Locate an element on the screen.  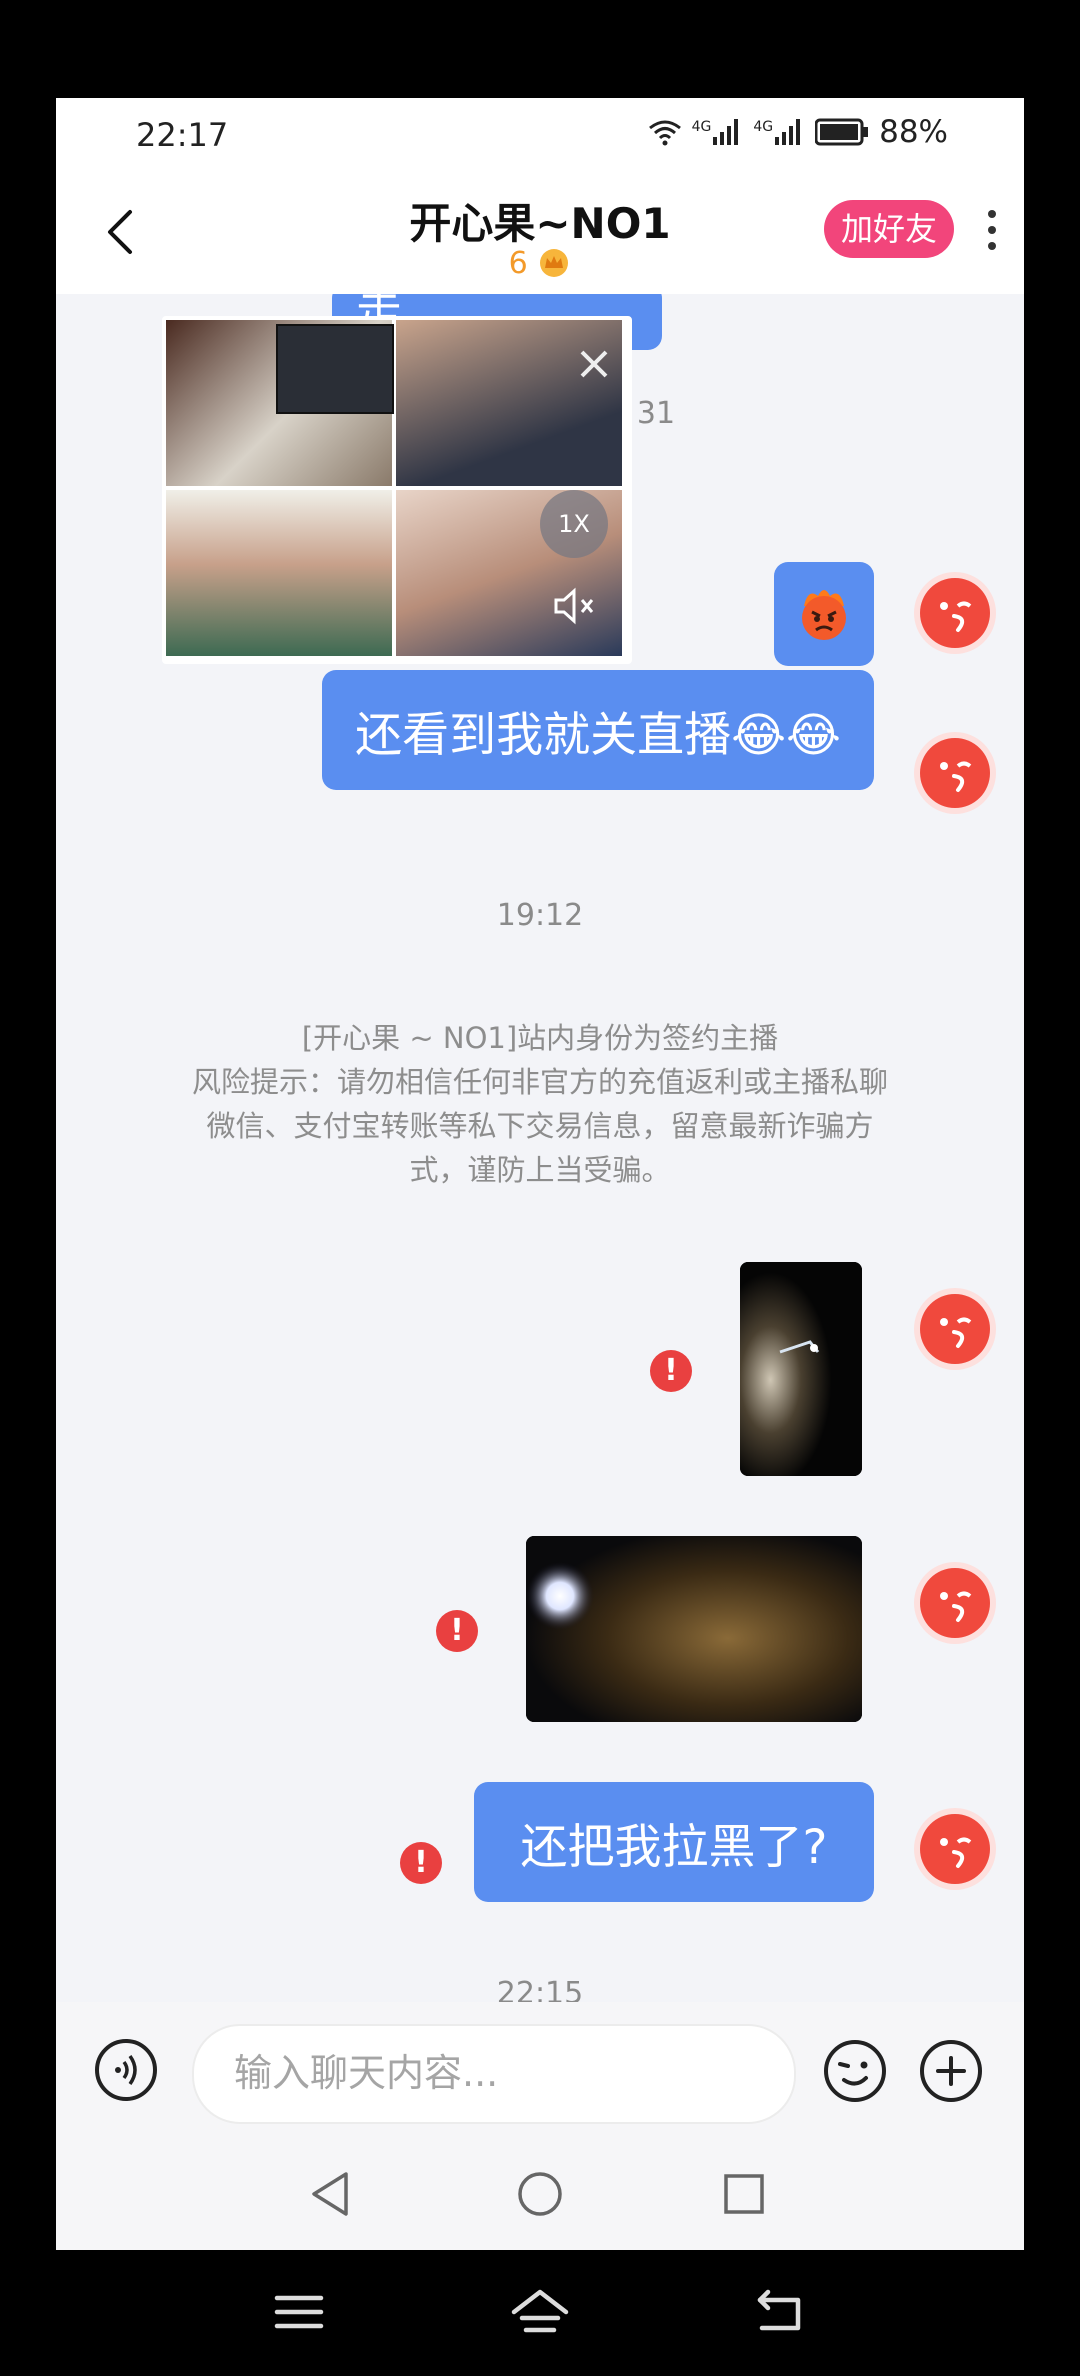
emoji-icon is located at coordinates (855, 2071).